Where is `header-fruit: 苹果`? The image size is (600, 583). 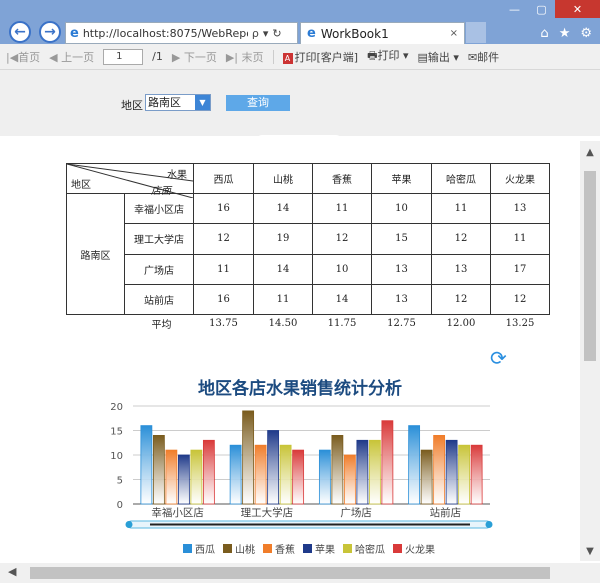 header-fruit: 苹果 is located at coordinates (401, 178).